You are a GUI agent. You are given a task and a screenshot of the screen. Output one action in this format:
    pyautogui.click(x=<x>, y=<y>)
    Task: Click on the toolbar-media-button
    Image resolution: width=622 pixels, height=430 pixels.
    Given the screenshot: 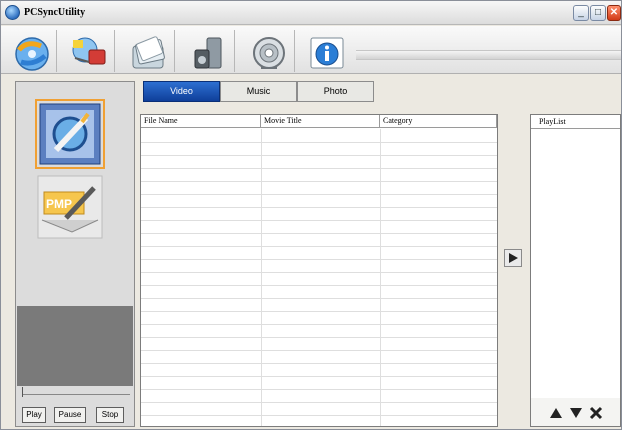 What is the action you would take?
    pyautogui.click(x=207, y=51)
    